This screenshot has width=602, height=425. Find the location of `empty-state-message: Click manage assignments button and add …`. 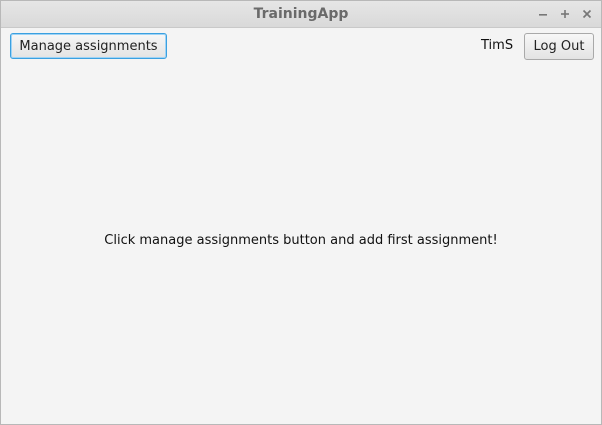

empty-state-message: Click manage assignments button and add … is located at coordinates (301, 240).